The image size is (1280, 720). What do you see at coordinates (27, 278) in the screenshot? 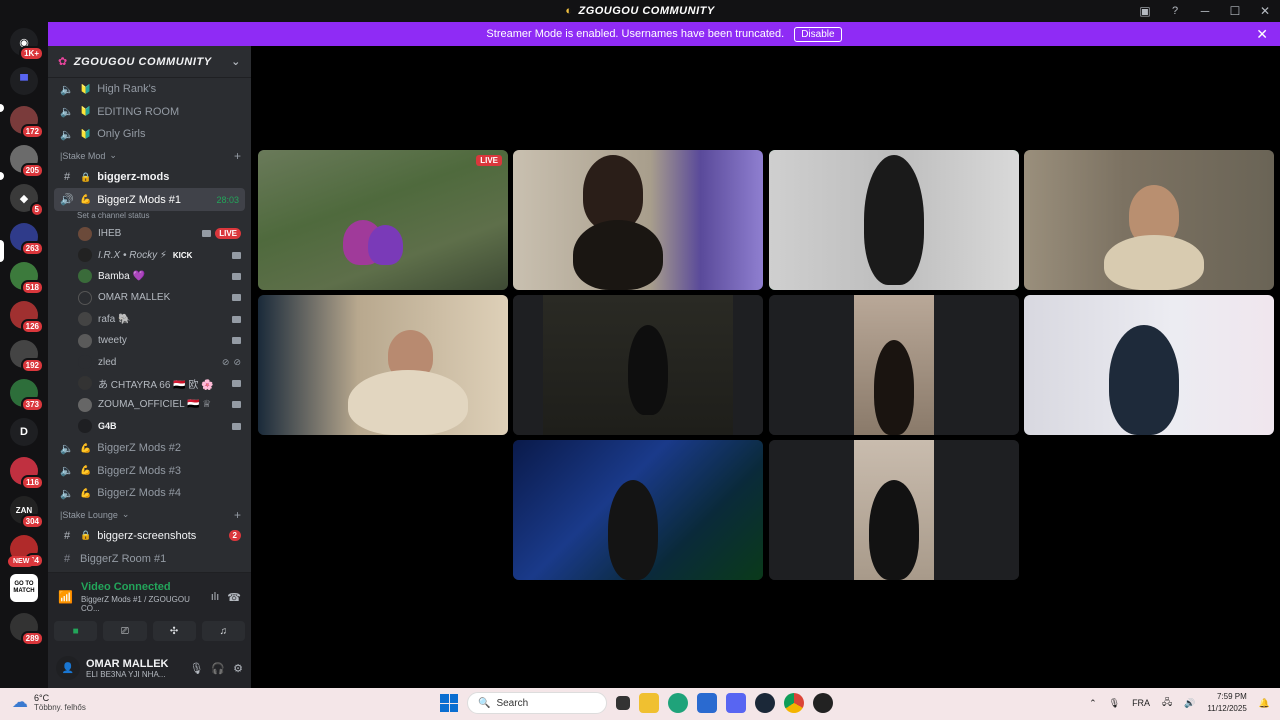
I see `server-icon-active: 518` at bounding box center [27, 278].